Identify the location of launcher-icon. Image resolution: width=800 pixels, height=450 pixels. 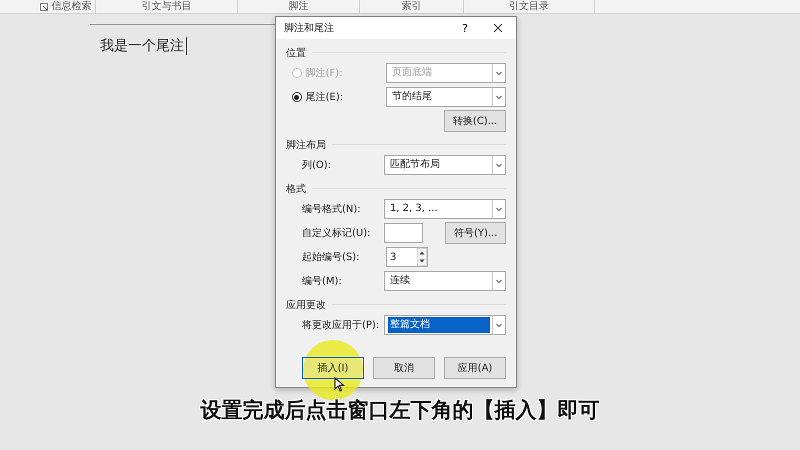
(44, 6).